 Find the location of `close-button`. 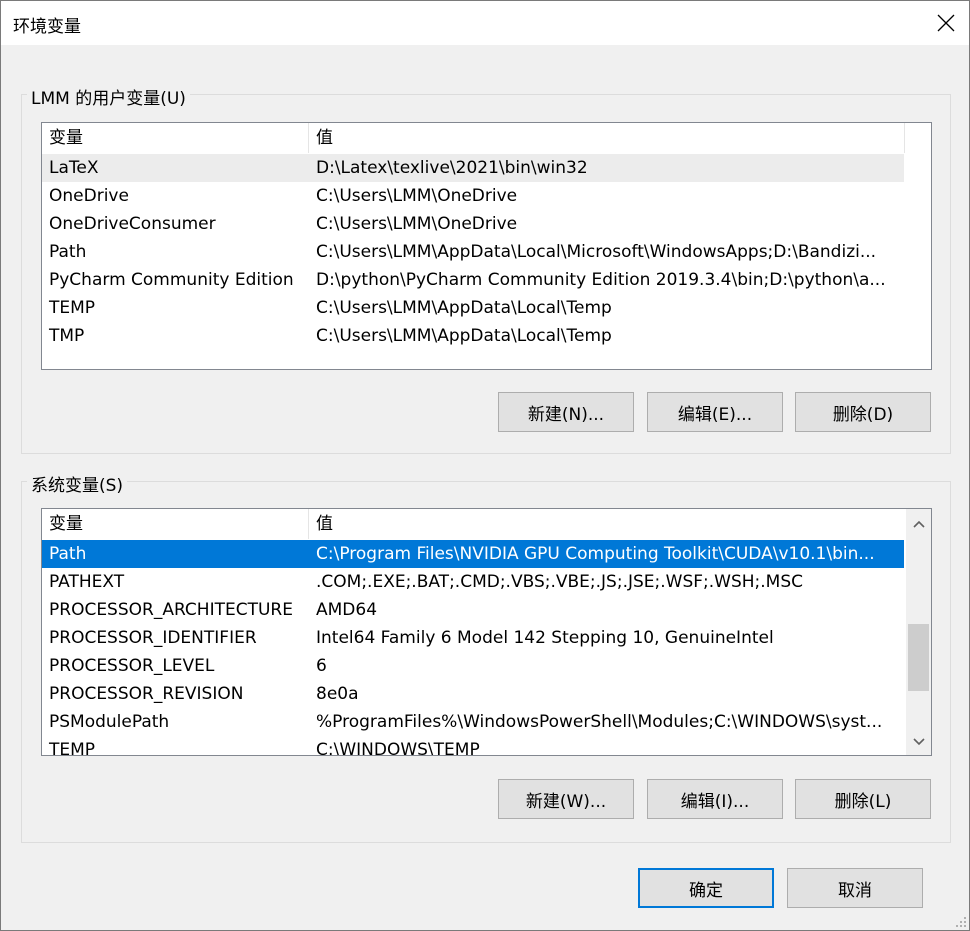

close-button is located at coordinates (946, 23).